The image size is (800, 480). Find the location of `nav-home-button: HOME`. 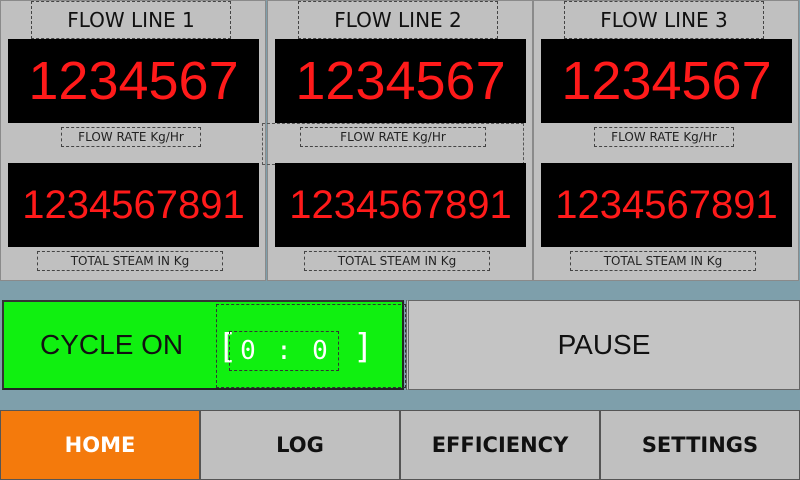

nav-home-button: HOME is located at coordinates (100, 445).